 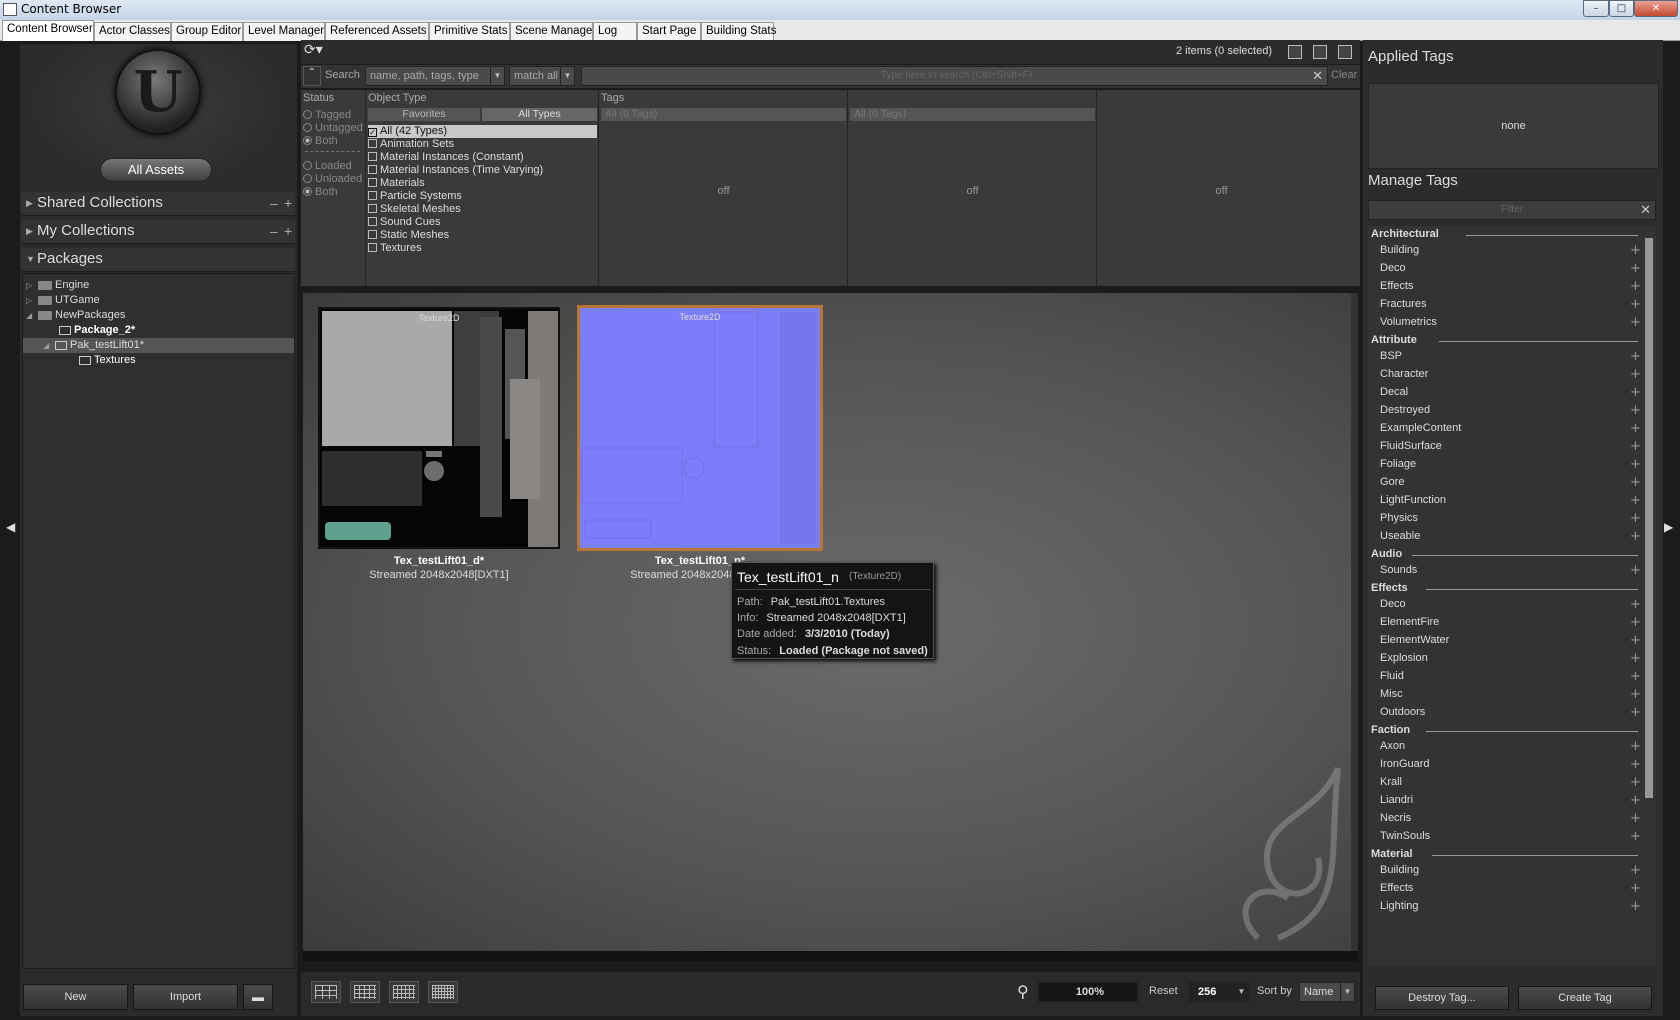 What do you see at coordinates (320, 192) in the screenshot?
I see `radio-both-loaded: Both` at bounding box center [320, 192].